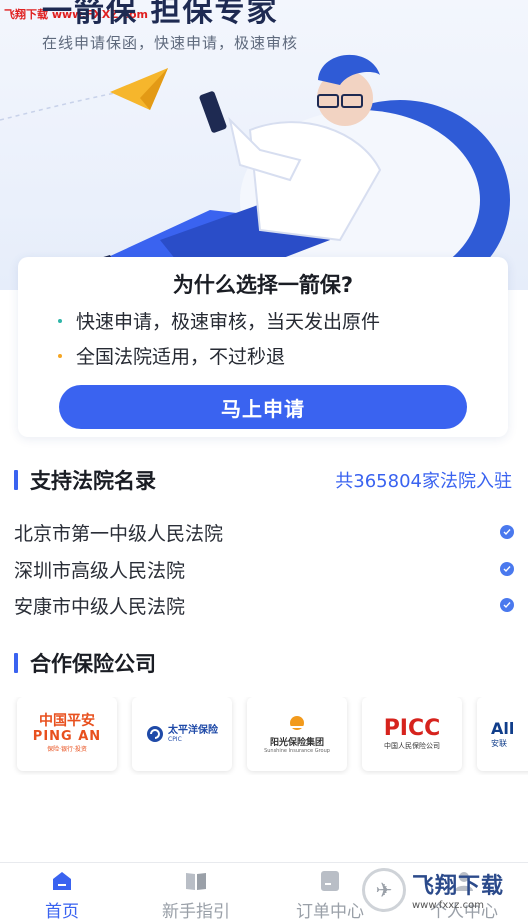  What do you see at coordinates (175, 739) in the screenshot?
I see `logo-text: CPIC` at bounding box center [175, 739].